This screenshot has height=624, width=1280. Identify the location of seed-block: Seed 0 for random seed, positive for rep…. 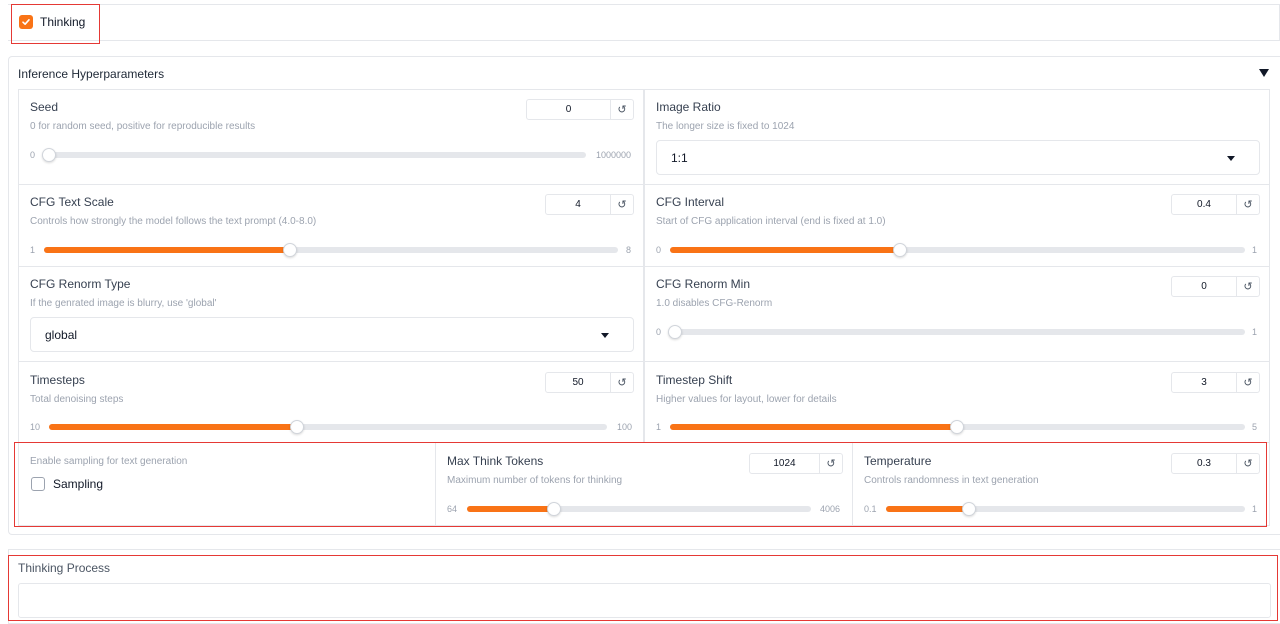
(331, 137).